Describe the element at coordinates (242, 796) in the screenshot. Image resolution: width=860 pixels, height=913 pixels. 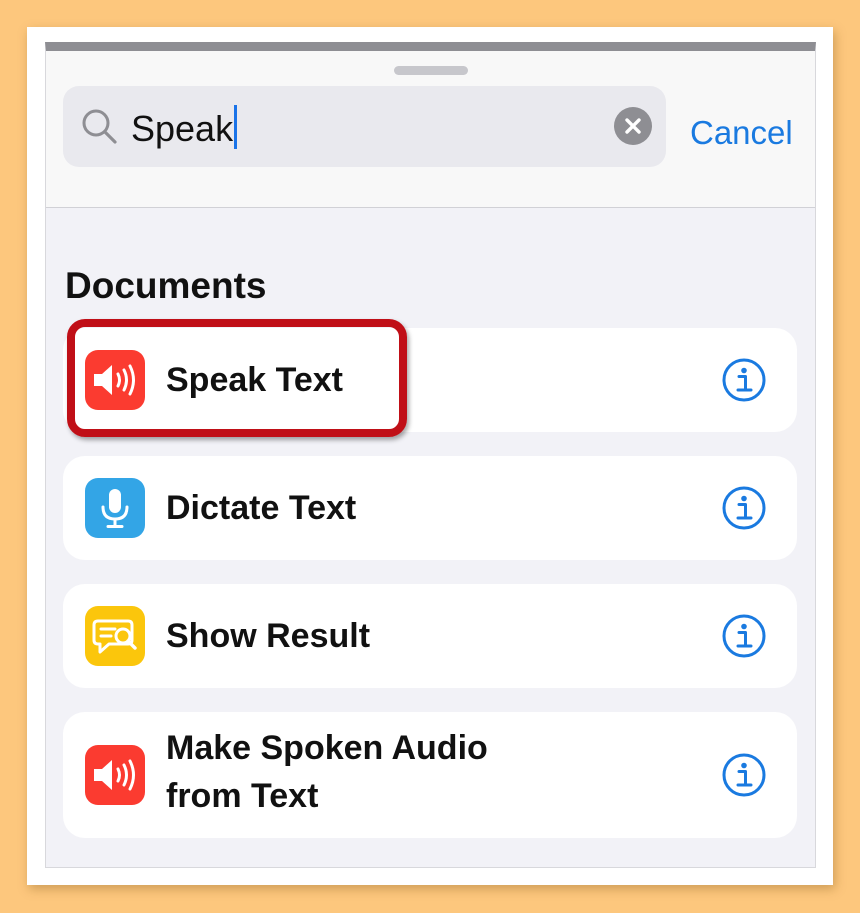
I see `action-label-line-2: from Text` at that location.